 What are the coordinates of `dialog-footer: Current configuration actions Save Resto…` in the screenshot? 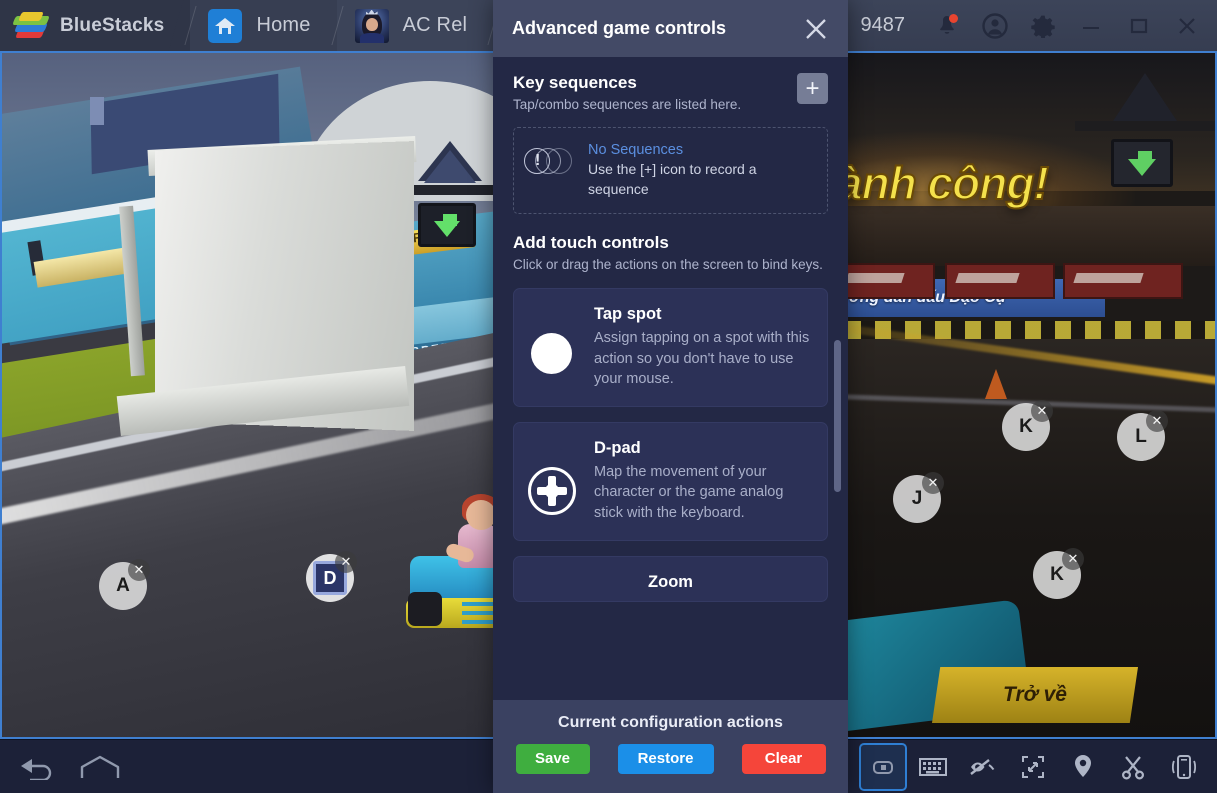 It's located at (670, 746).